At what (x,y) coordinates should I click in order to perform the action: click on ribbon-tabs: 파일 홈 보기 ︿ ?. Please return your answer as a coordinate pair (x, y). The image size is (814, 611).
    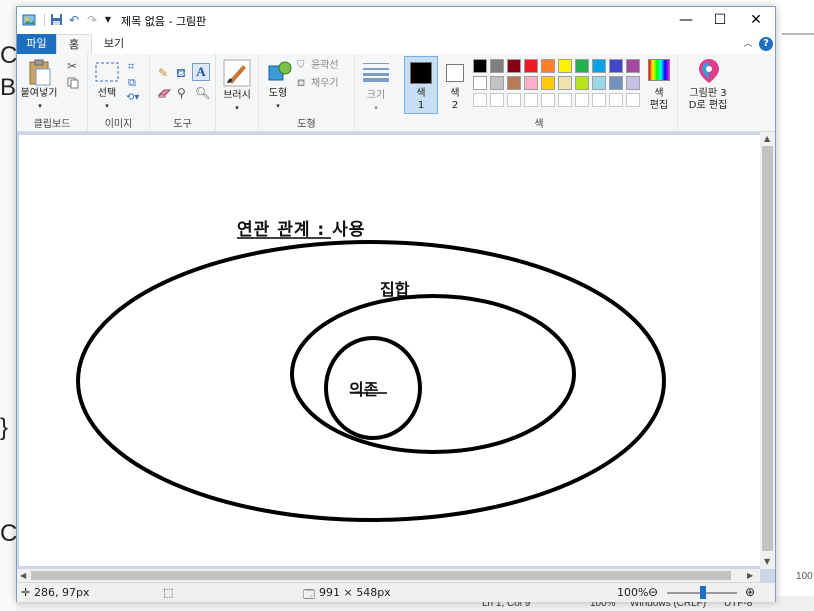
    Looking at the image, I should click on (396, 44).